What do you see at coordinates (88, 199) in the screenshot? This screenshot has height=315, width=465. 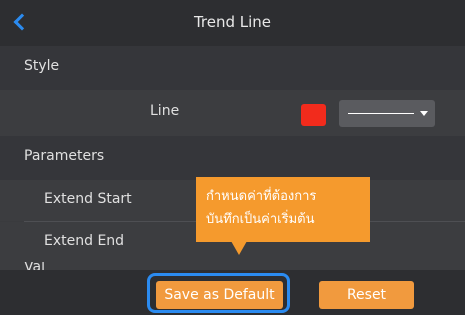 I see `extend-start-label: Extend Start` at bounding box center [88, 199].